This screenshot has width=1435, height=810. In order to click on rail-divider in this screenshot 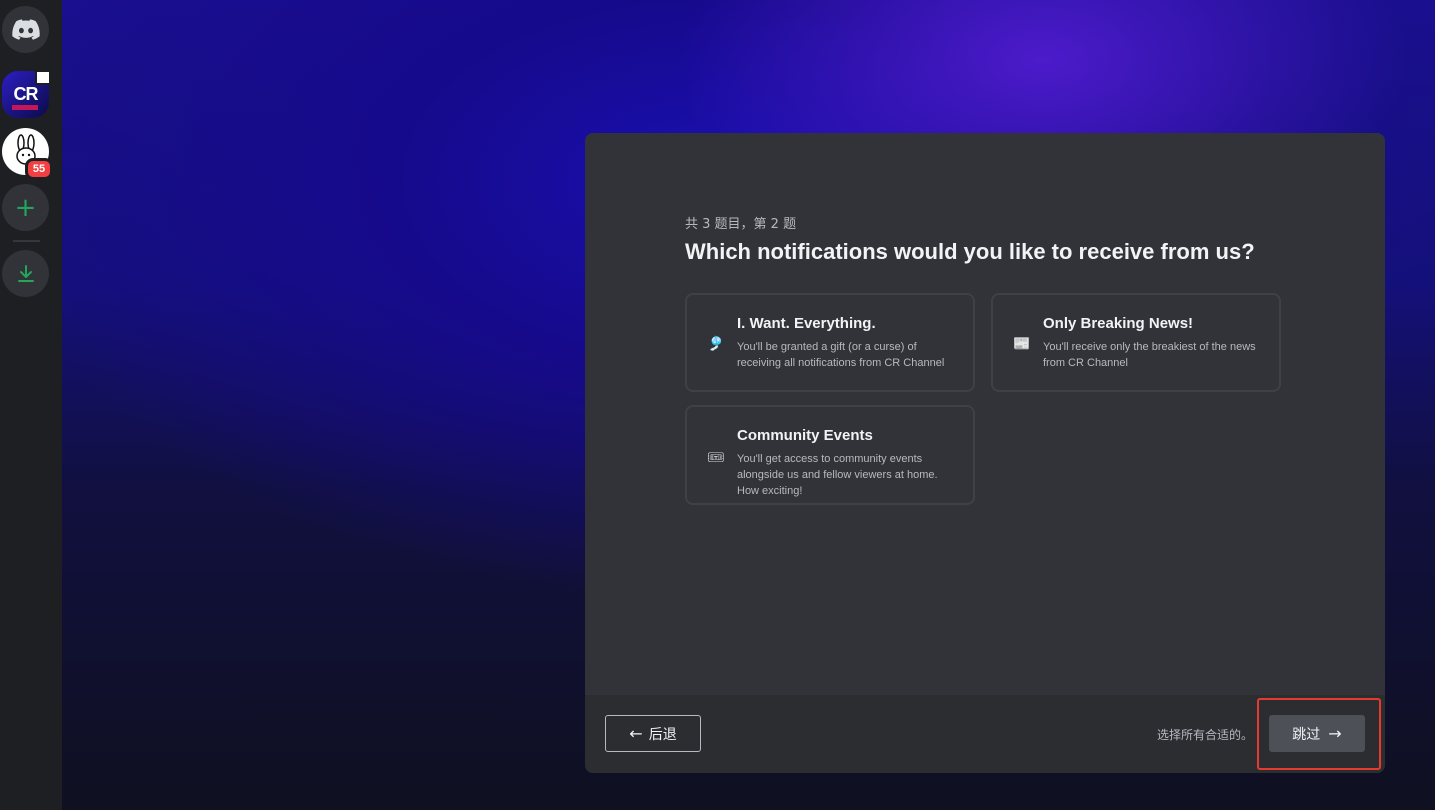, I will do `click(26, 241)`.